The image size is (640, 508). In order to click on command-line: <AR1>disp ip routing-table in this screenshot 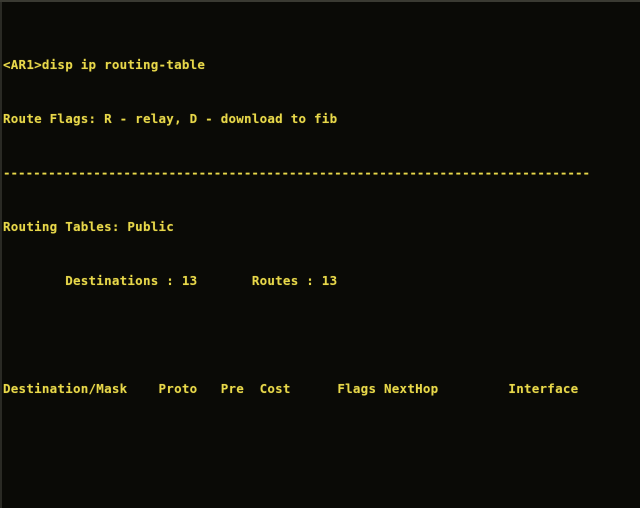, I will do `click(104, 64)`.